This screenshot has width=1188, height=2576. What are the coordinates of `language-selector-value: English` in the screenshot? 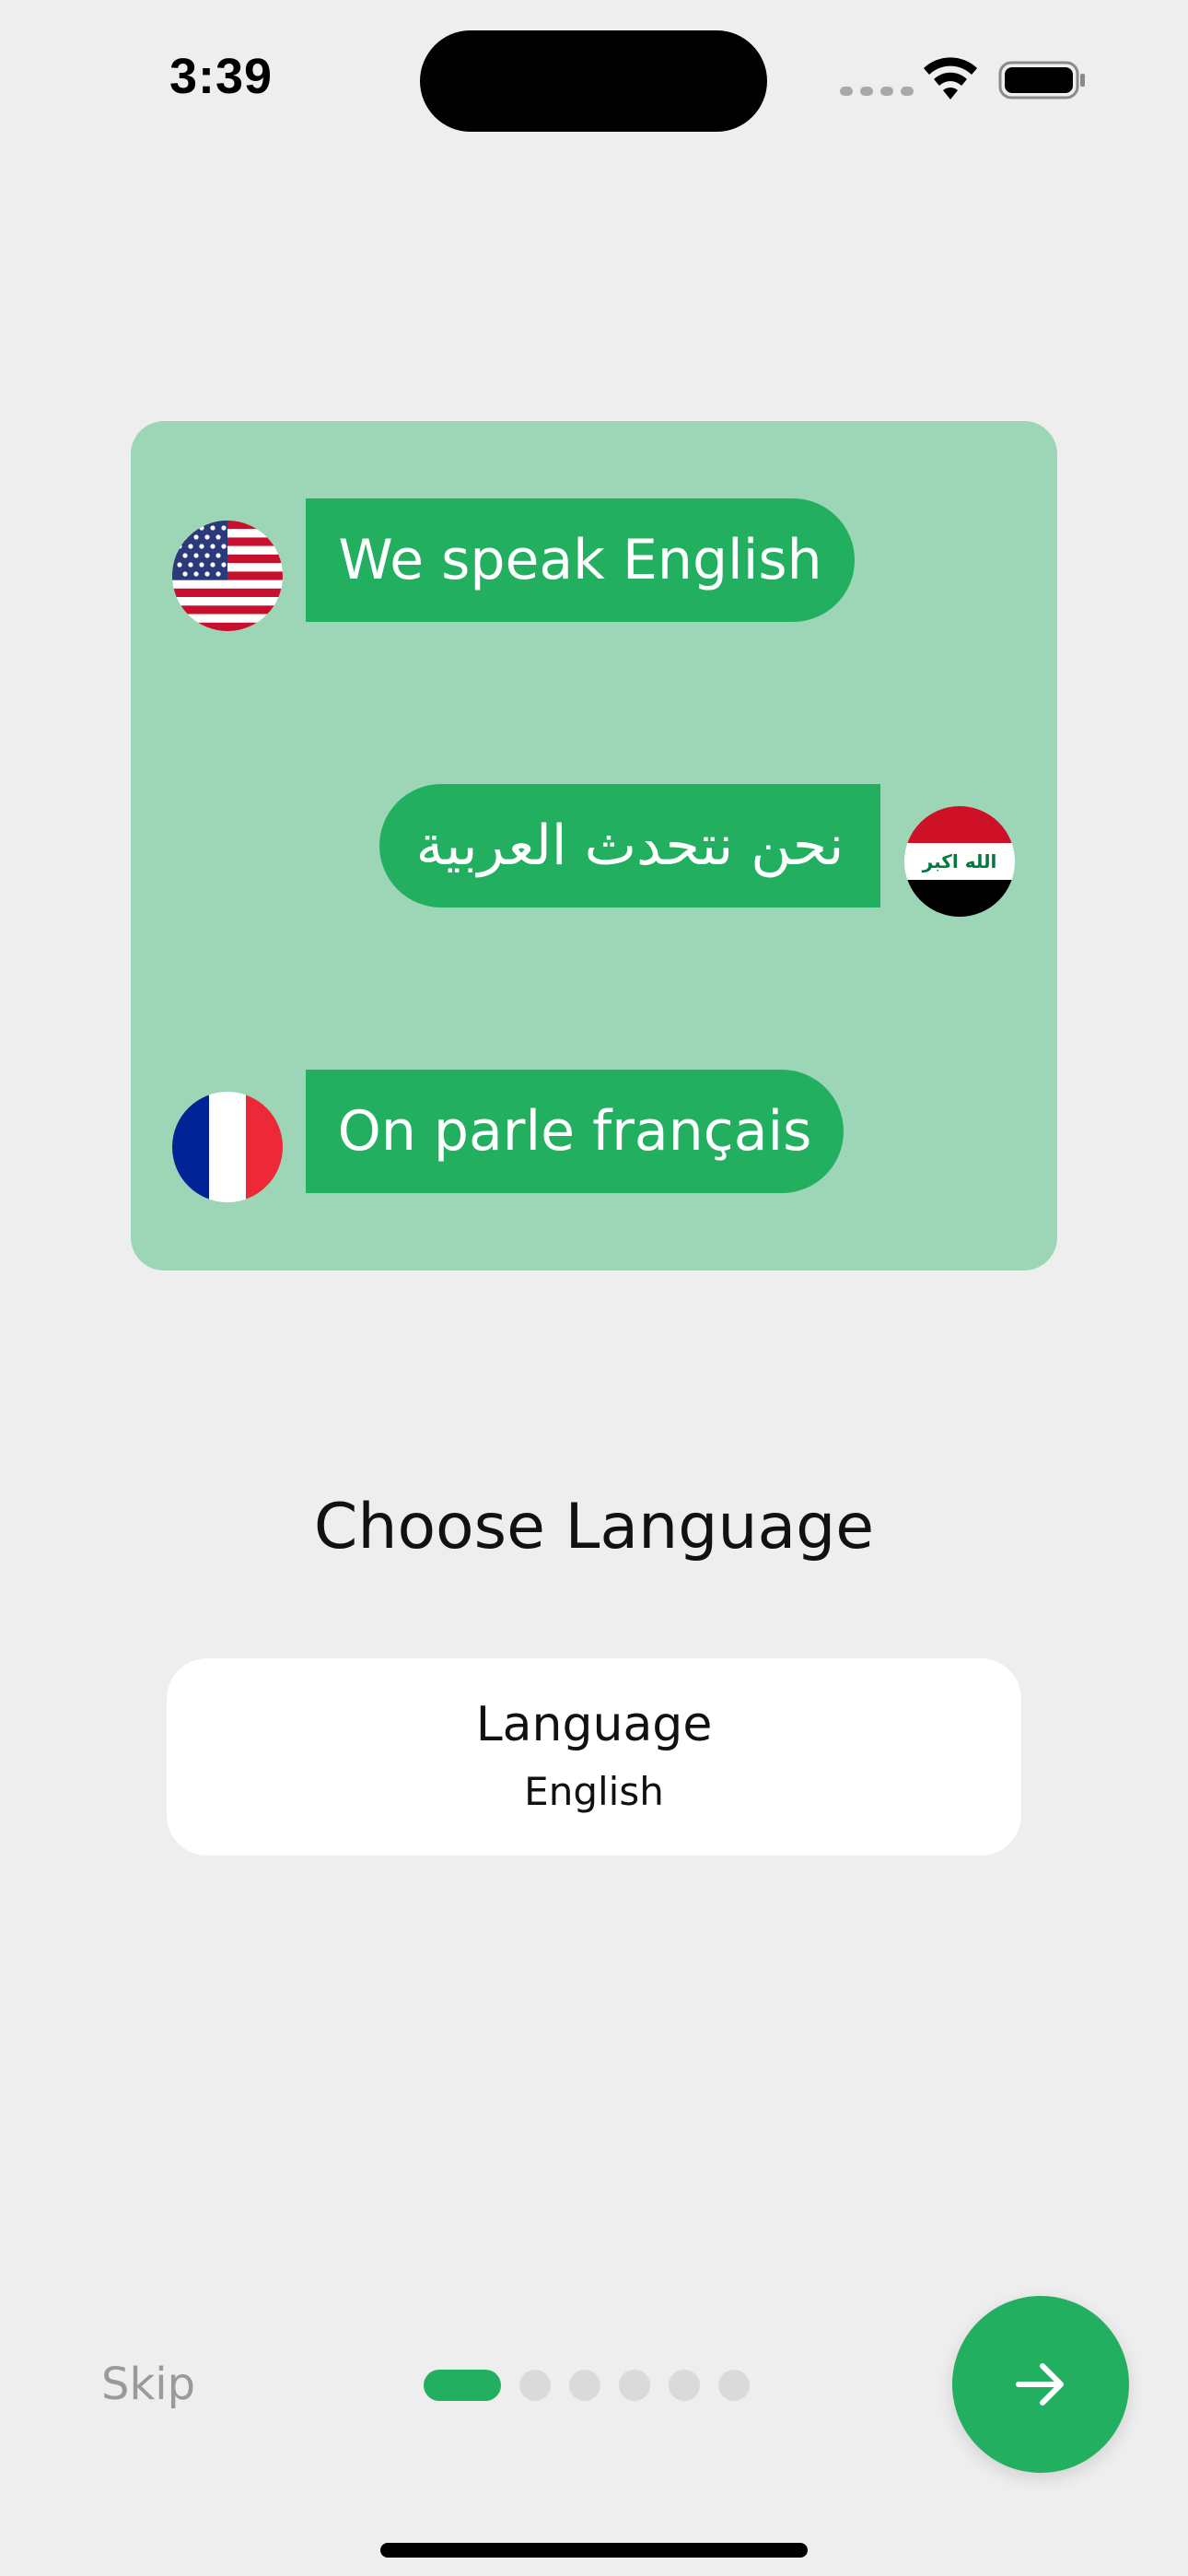 It's located at (594, 1791).